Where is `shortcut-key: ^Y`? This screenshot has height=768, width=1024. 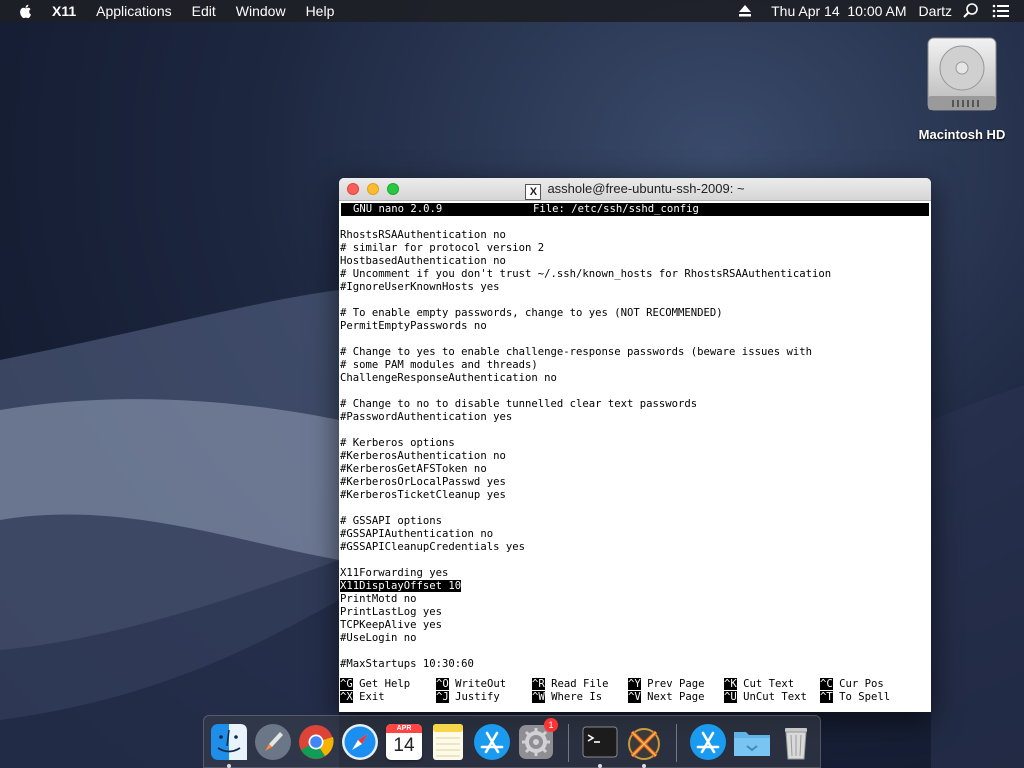 shortcut-key: ^Y is located at coordinates (634, 684).